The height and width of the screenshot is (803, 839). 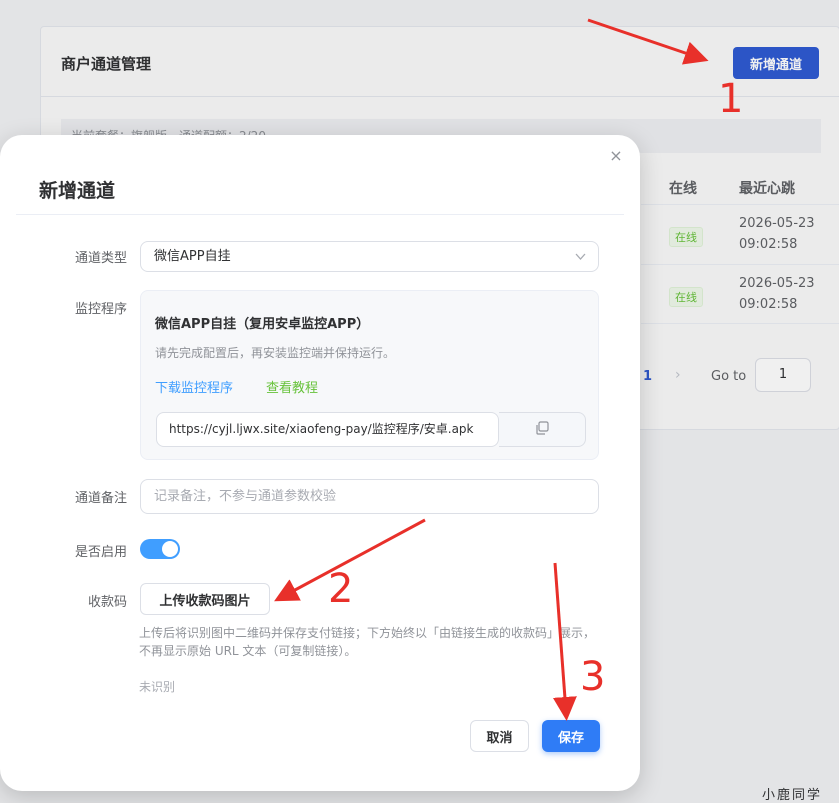 I want to click on monitor-title: 微信APP自挂（复用安卓监控APP）, so click(x=262, y=324).